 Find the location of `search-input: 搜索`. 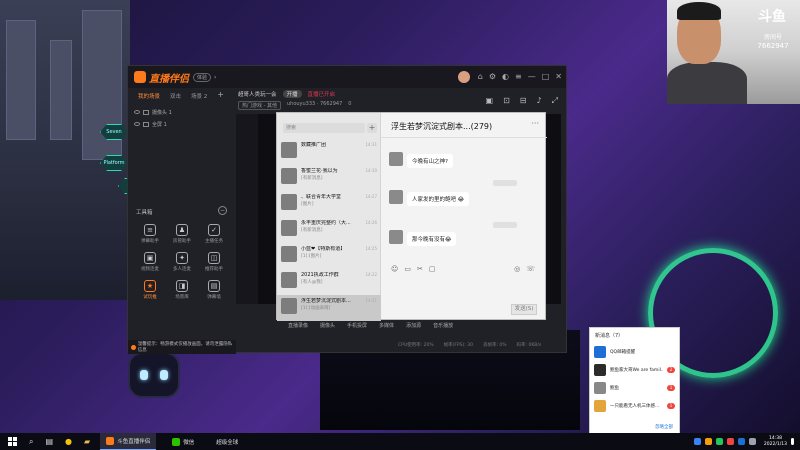

search-input: 搜索 is located at coordinates (324, 128).